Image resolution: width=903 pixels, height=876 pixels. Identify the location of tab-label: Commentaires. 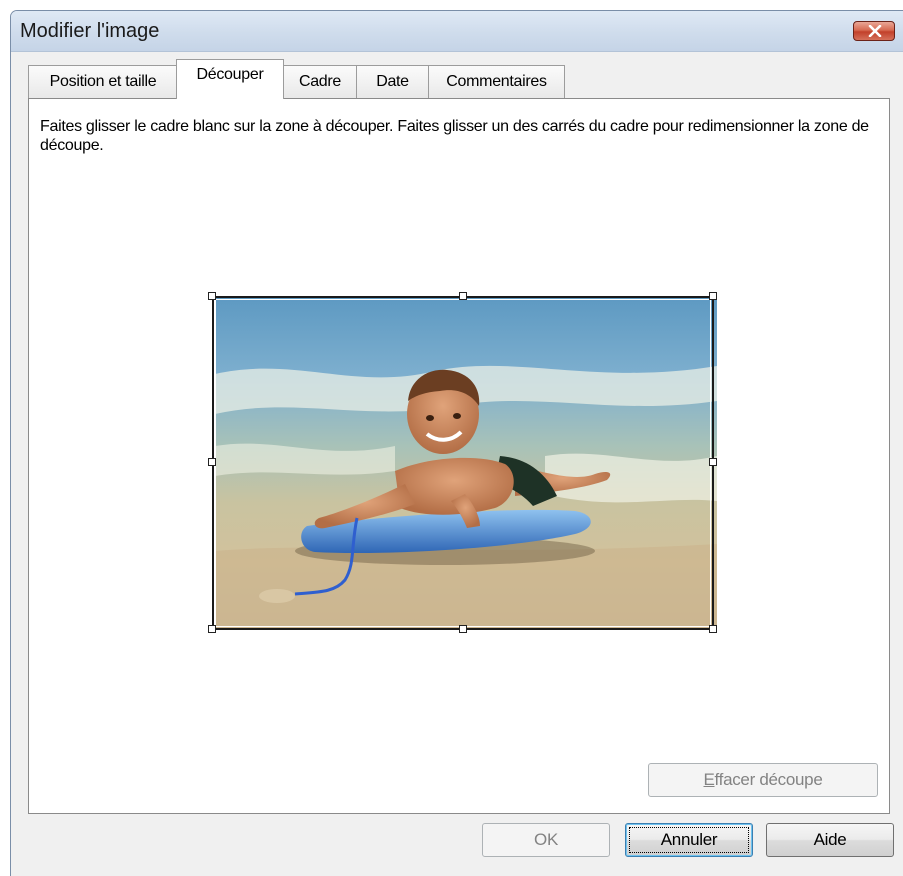
(496, 81).